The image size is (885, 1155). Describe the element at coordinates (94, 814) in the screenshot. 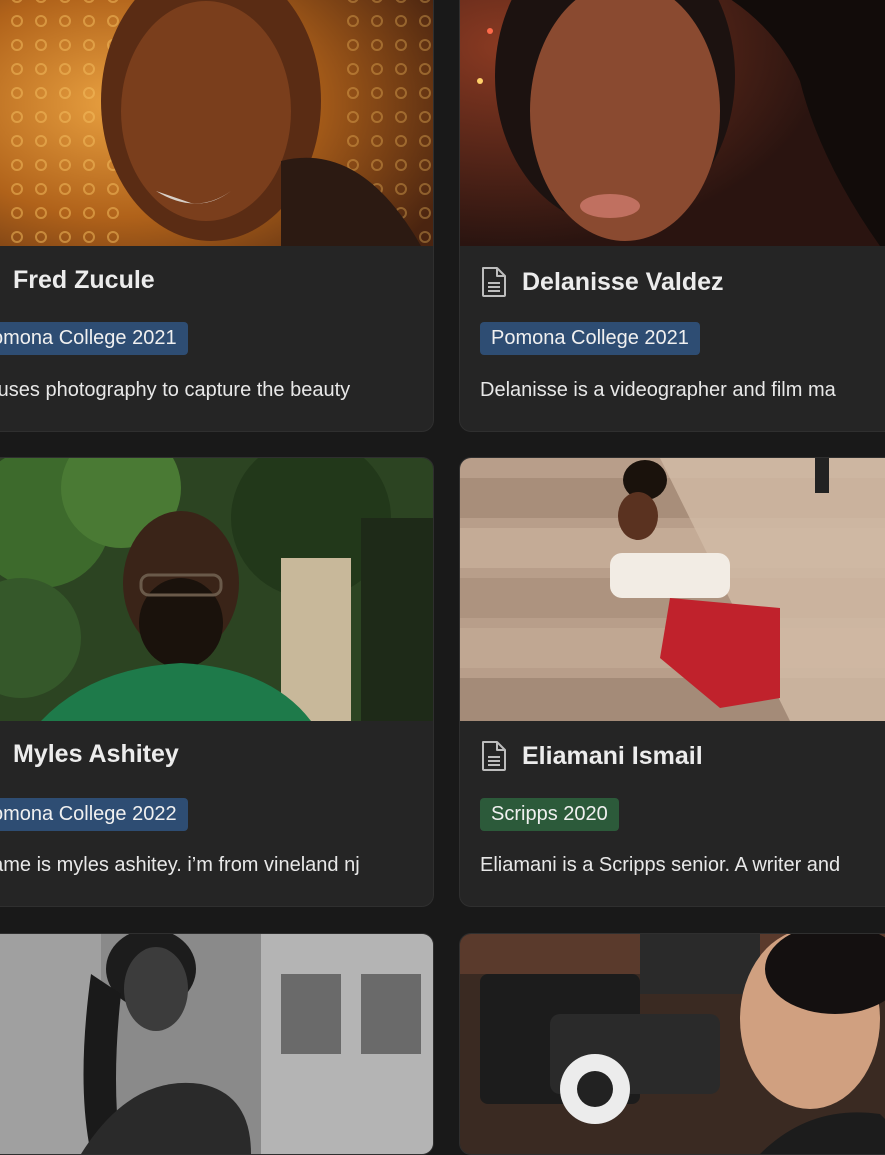

I see `class-year-tag: omona College 2022` at that location.